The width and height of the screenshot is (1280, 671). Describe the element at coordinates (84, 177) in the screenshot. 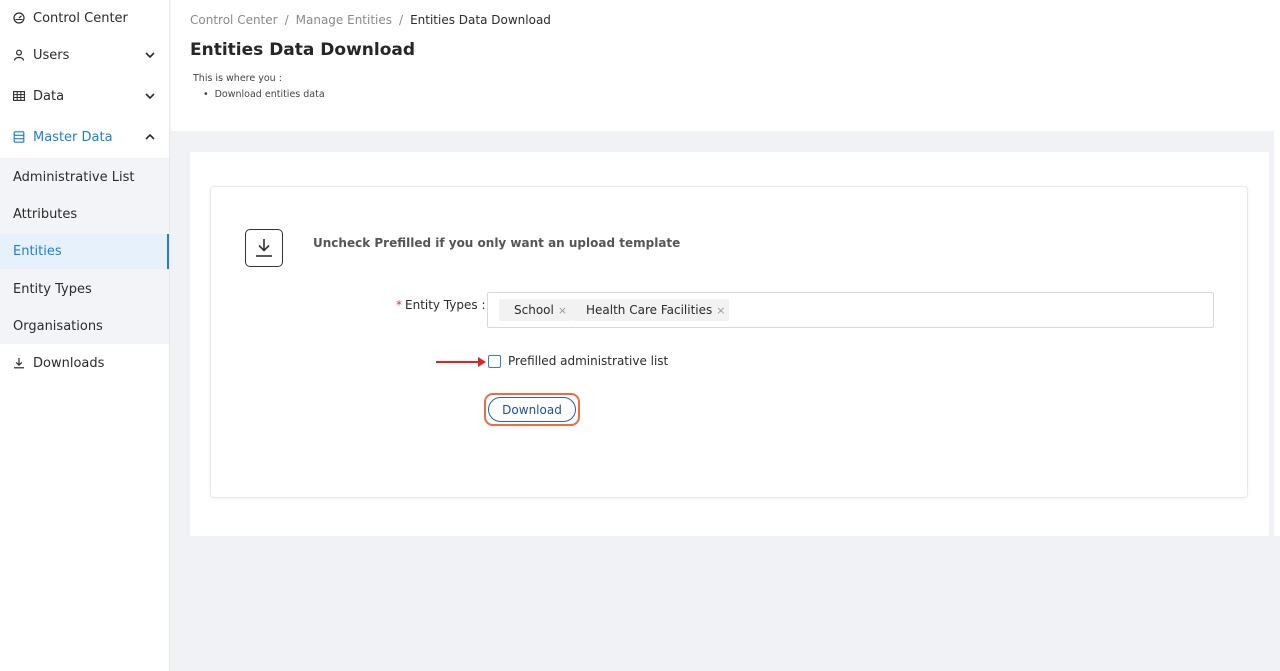

I see `sidebar-item-administrative-list: Administrative List` at that location.